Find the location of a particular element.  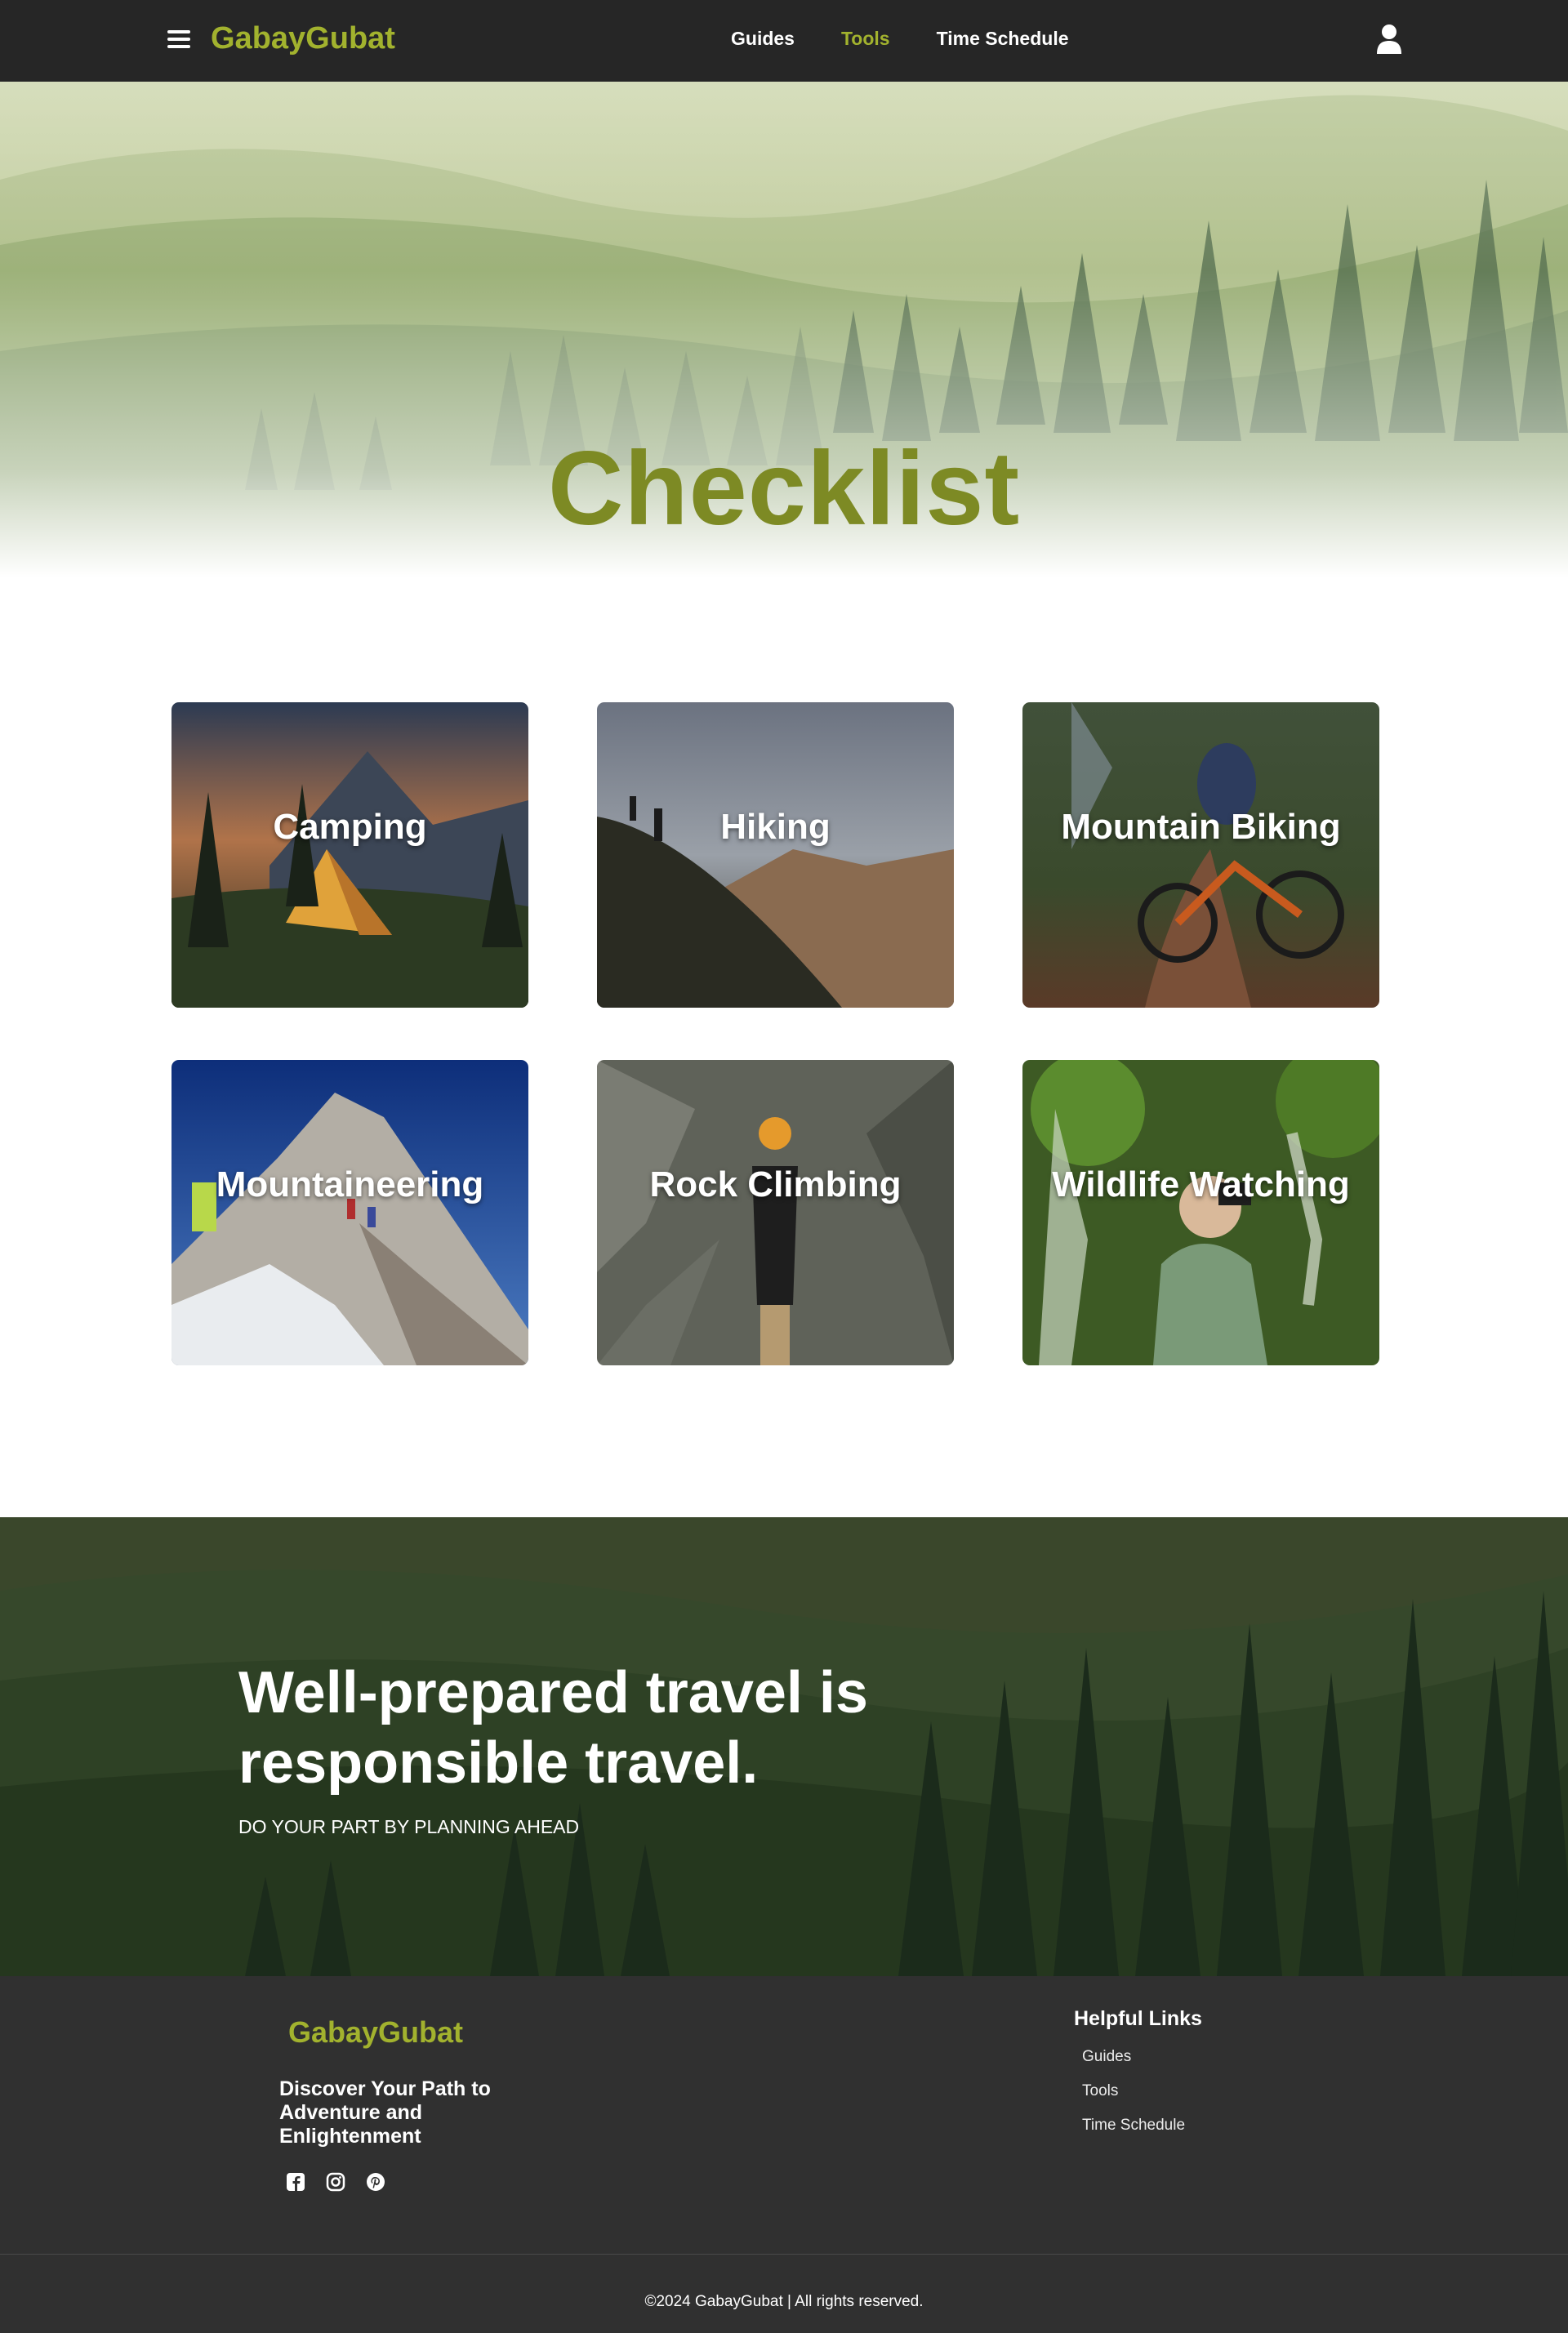

card-wildlife-watching: Wildlife Watching is located at coordinates (1200, 1212).